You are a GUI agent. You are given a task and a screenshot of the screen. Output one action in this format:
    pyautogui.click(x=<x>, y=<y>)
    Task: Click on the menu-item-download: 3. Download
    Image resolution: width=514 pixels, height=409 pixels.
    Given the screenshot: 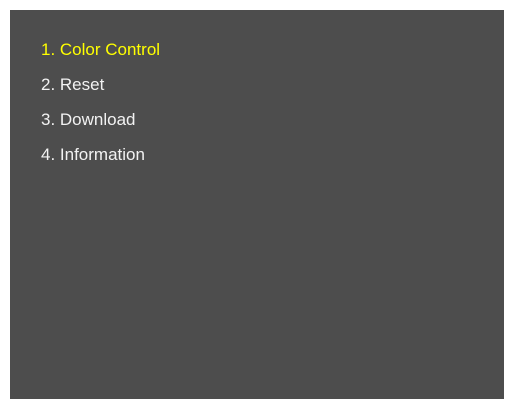 What is the action you would take?
    pyautogui.click(x=100, y=119)
    